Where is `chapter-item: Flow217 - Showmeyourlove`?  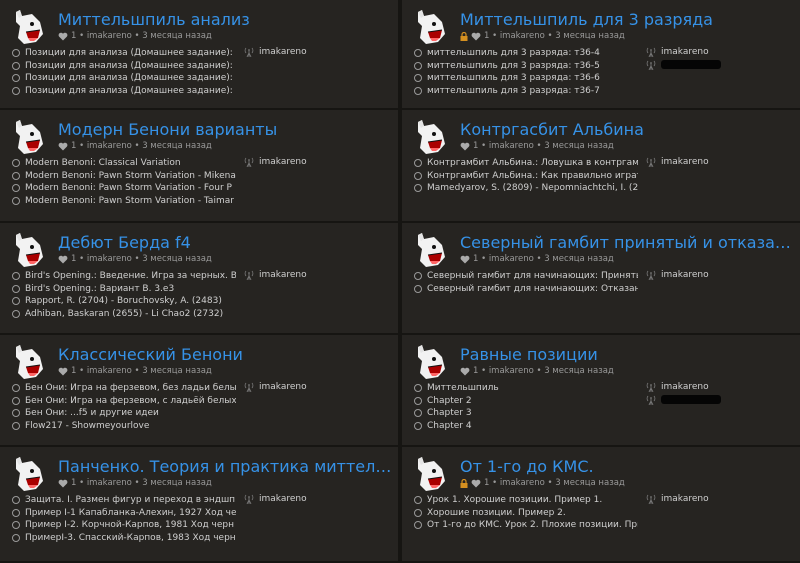 chapter-item: Flow217 - Showmeyourlove is located at coordinates (124, 426).